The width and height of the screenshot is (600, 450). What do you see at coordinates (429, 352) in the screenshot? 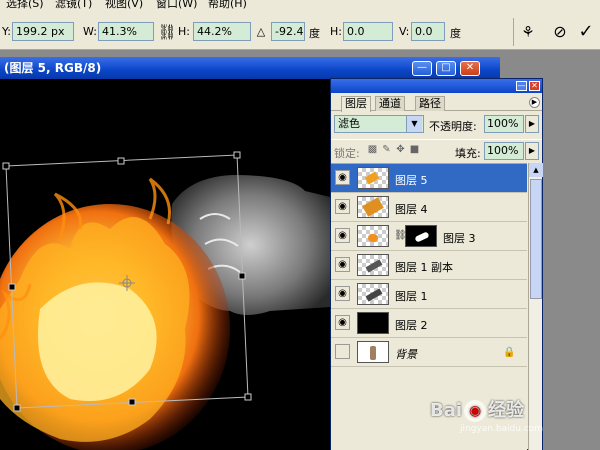
I see `layer-row: 背景 🔒` at bounding box center [429, 352].